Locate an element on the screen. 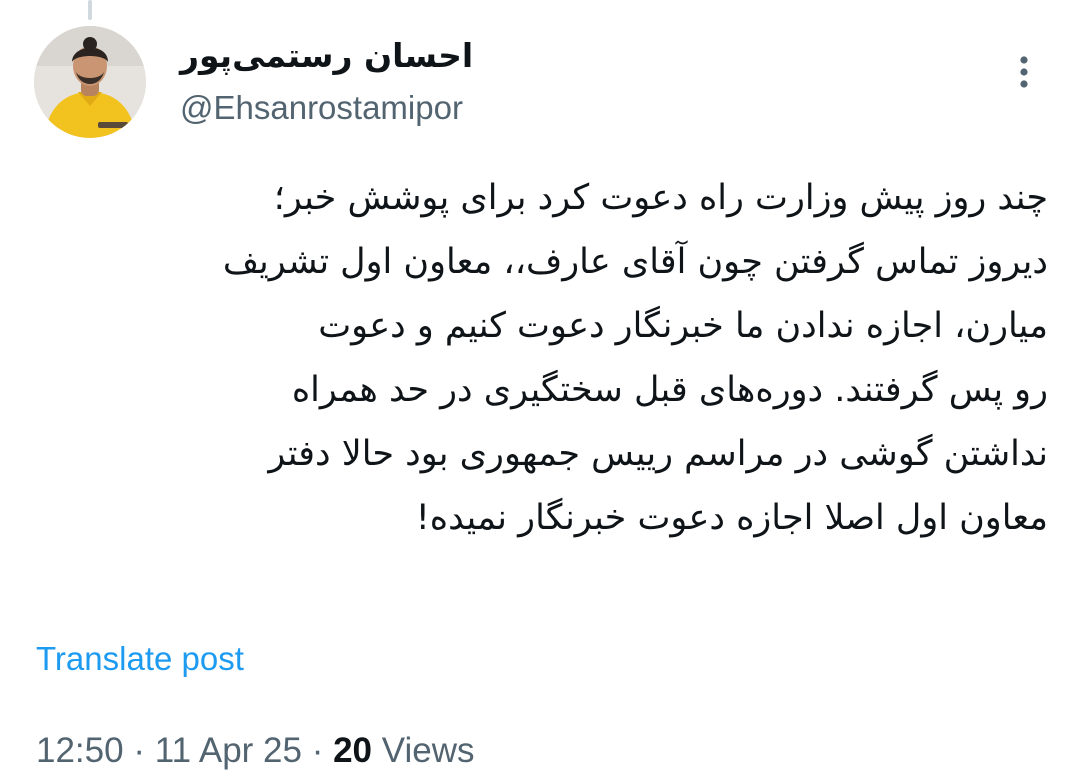 This screenshot has width=1080, height=783. tweet-date: 11 Apr 25 is located at coordinates (228, 750).